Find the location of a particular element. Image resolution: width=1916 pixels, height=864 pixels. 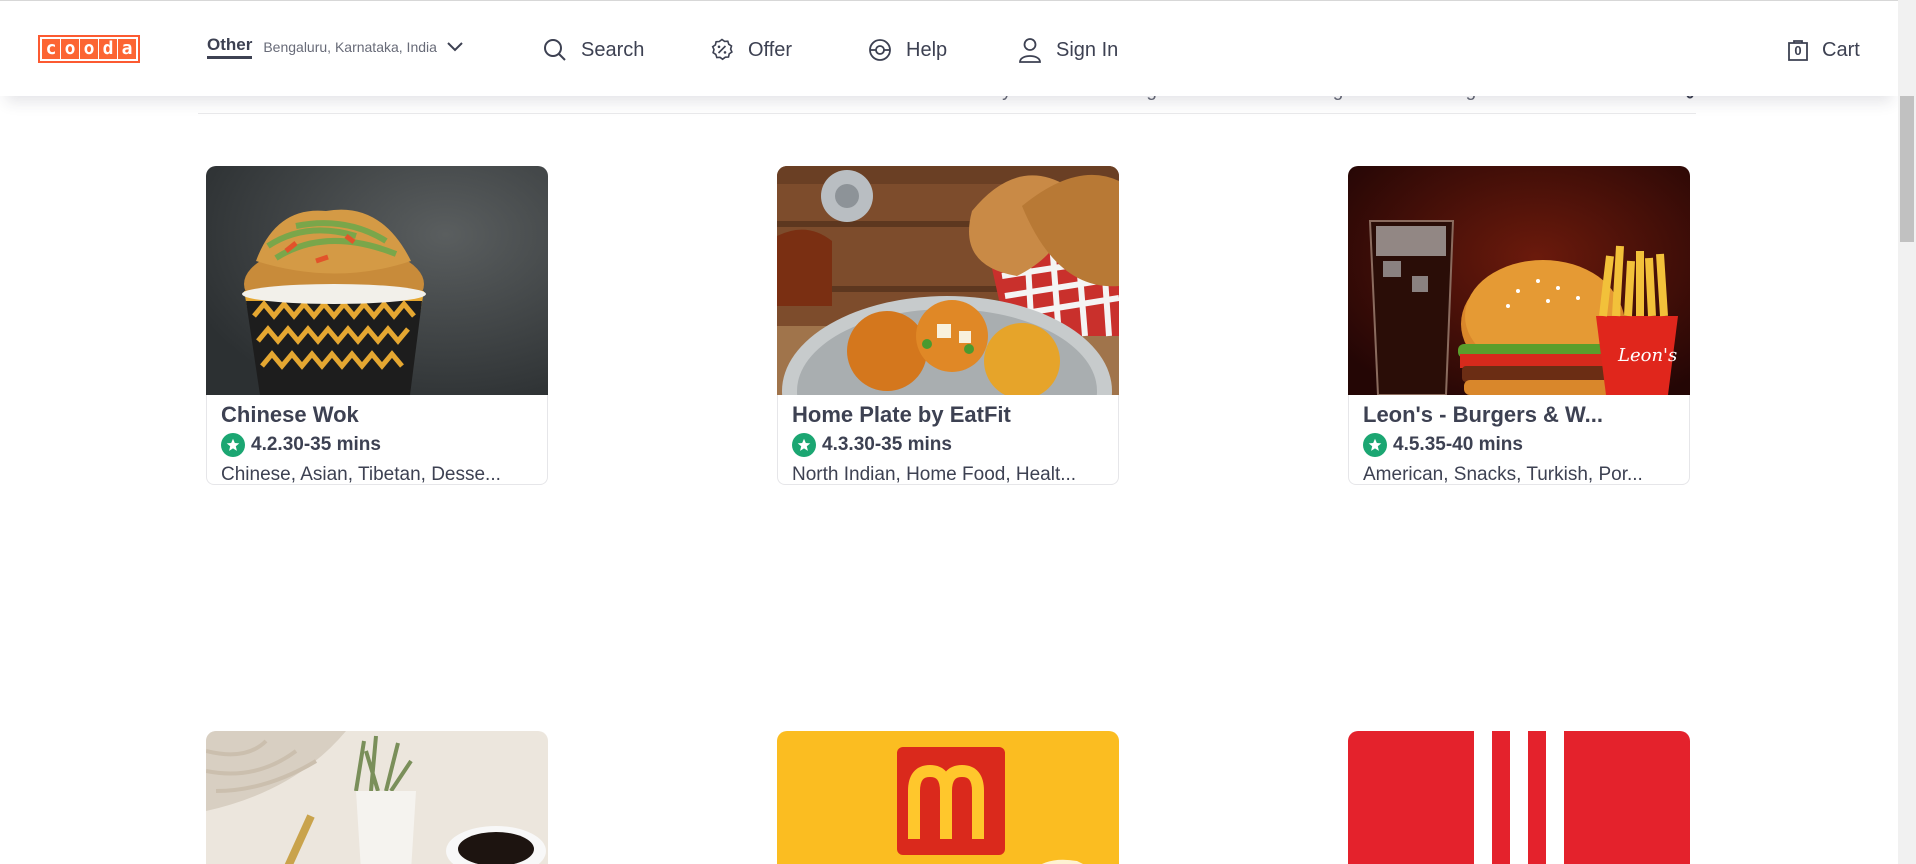

location-selector: Other Bengaluru, Karnataka, India is located at coordinates (336, 47).